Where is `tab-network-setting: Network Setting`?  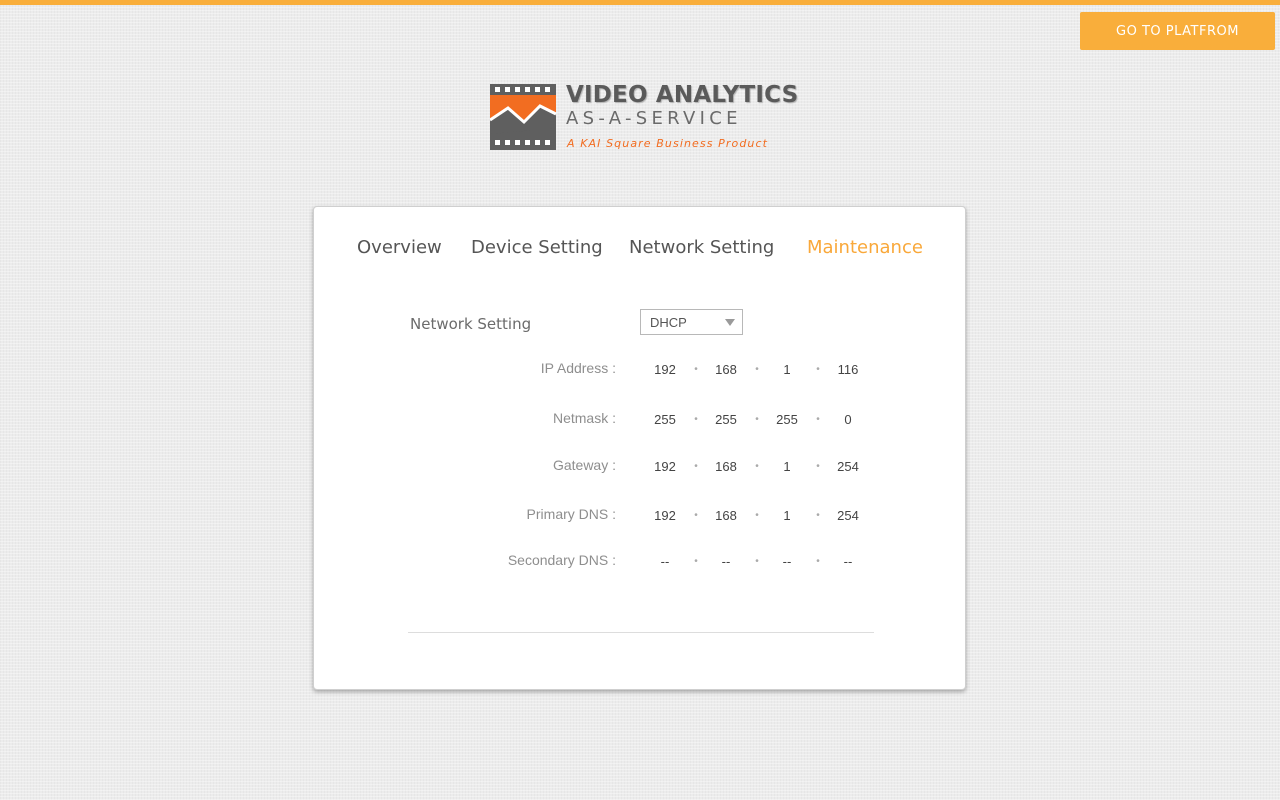 tab-network-setting: Network Setting is located at coordinates (701, 247).